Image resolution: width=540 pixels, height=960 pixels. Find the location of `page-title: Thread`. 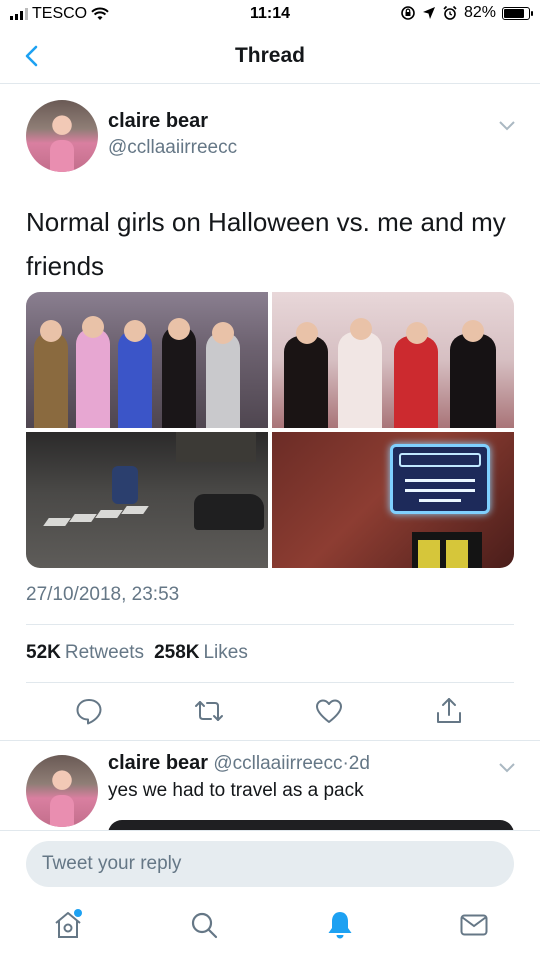

page-title: Thread is located at coordinates (269, 55).